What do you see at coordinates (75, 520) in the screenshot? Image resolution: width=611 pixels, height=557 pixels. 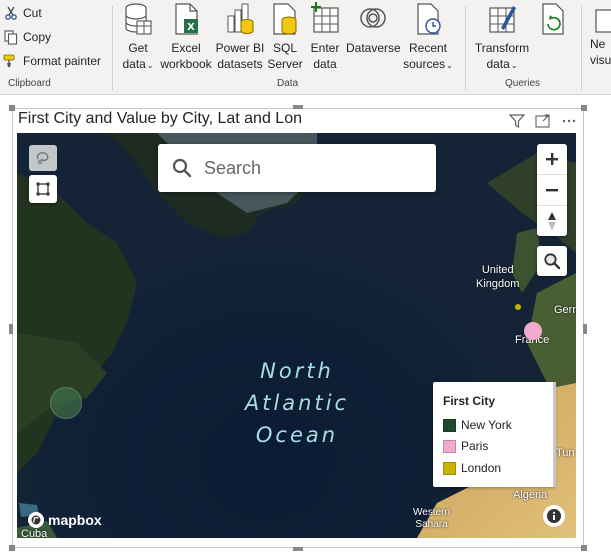 I see `mapbox-label: mapbox` at bounding box center [75, 520].